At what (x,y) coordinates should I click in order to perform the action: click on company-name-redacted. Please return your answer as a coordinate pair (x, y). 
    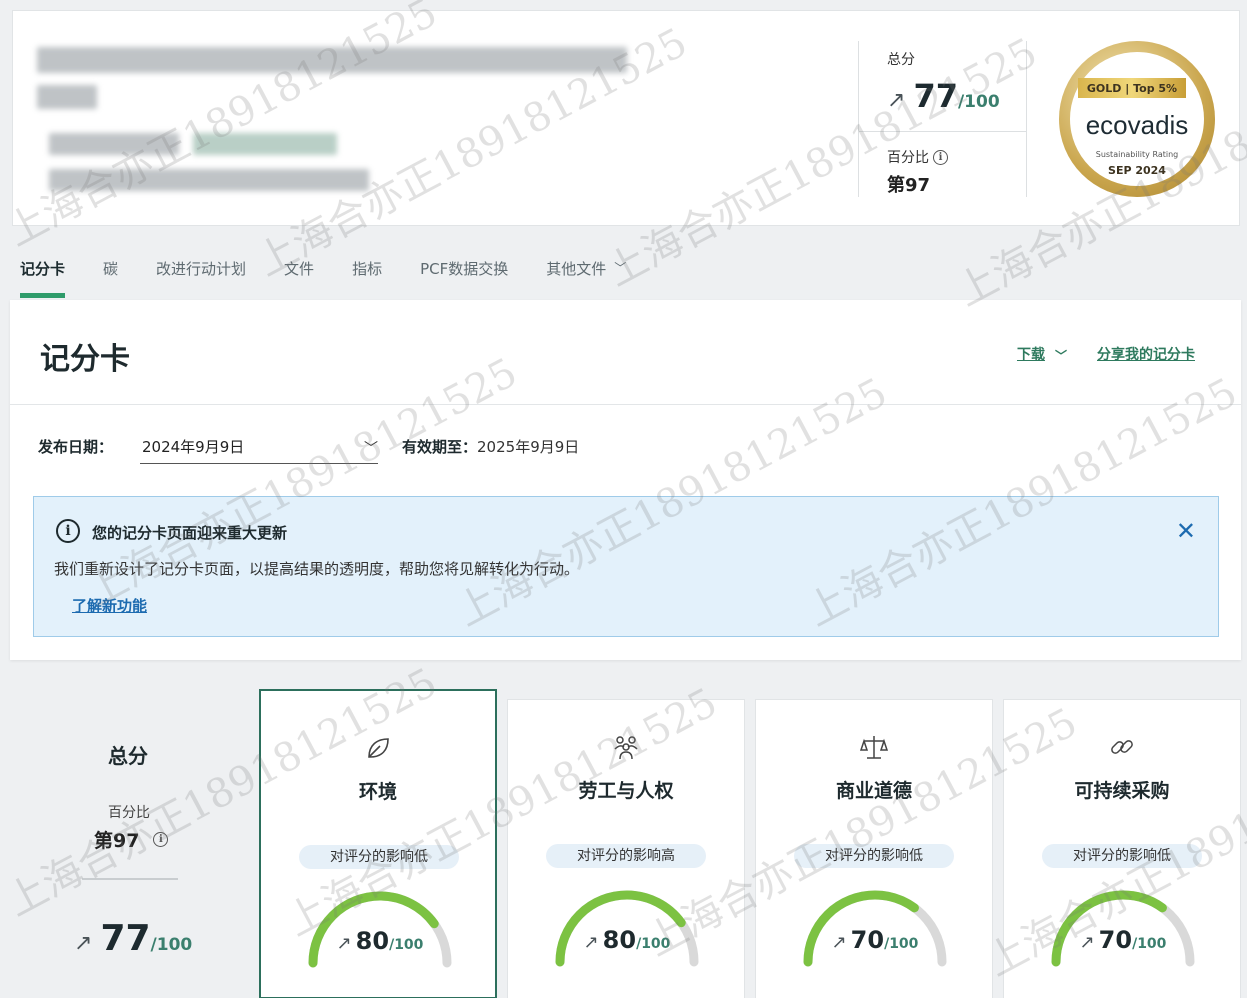
    Looking at the image, I should click on (332, 60).